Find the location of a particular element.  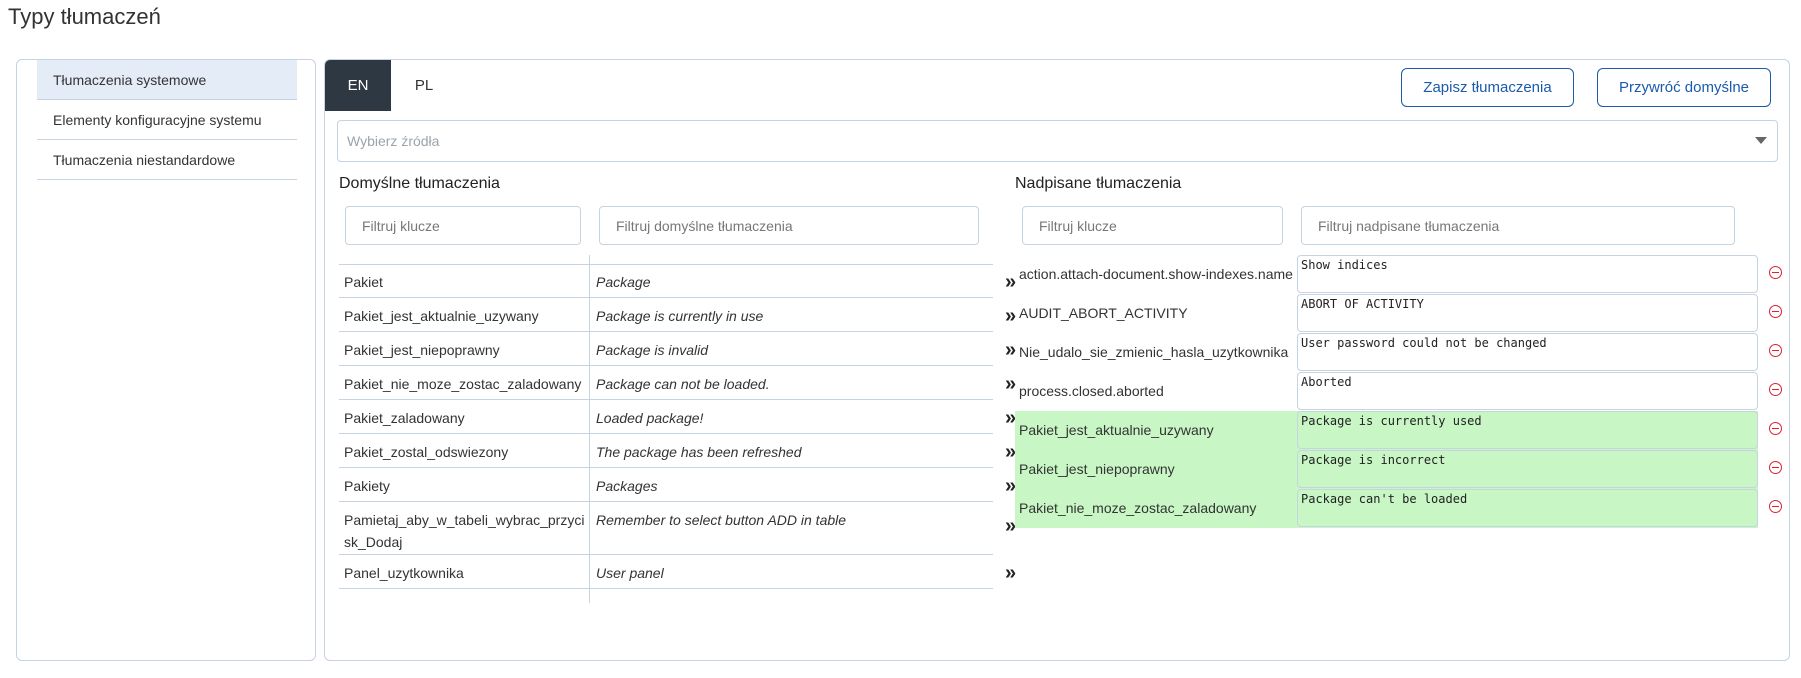

translation-key: Panel_uzytkownika is located at coordinates (404, 573).